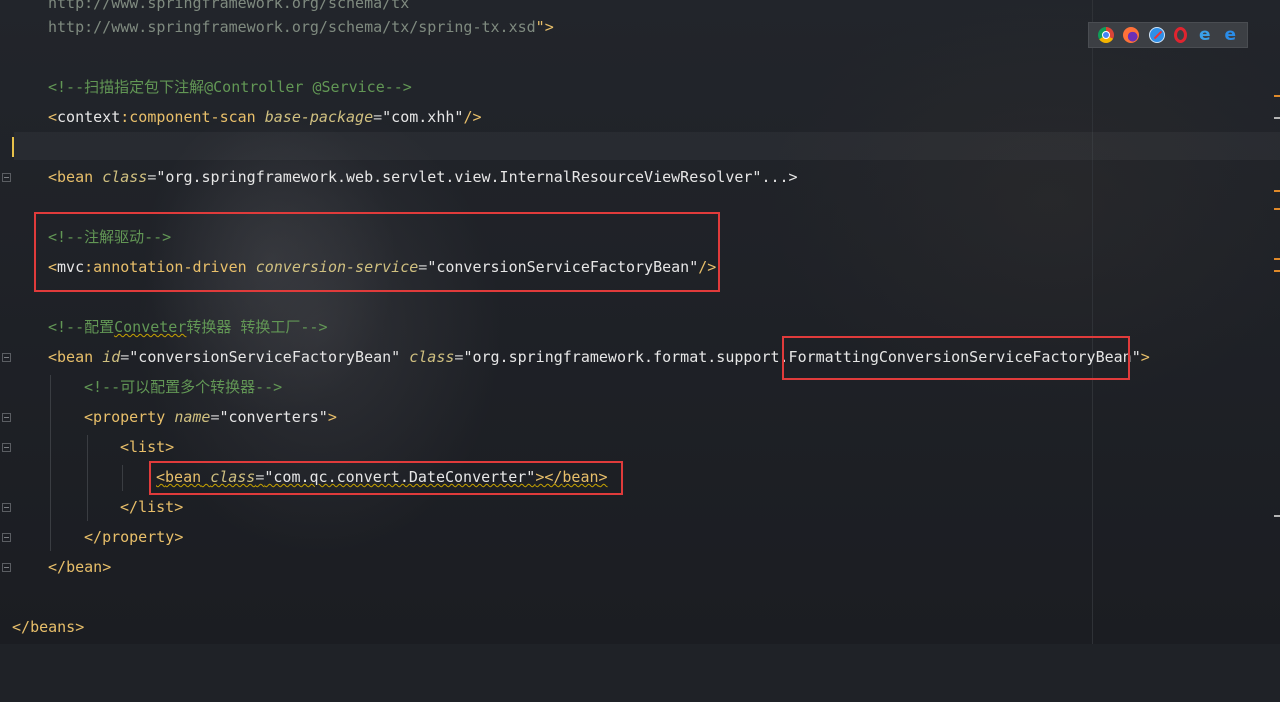 This screenshot has width=1280, height=702. Describe the element at coordinates (257, 327) in the screenshot. I see `code-comment: 转换器 转换工厂-->` at that location.